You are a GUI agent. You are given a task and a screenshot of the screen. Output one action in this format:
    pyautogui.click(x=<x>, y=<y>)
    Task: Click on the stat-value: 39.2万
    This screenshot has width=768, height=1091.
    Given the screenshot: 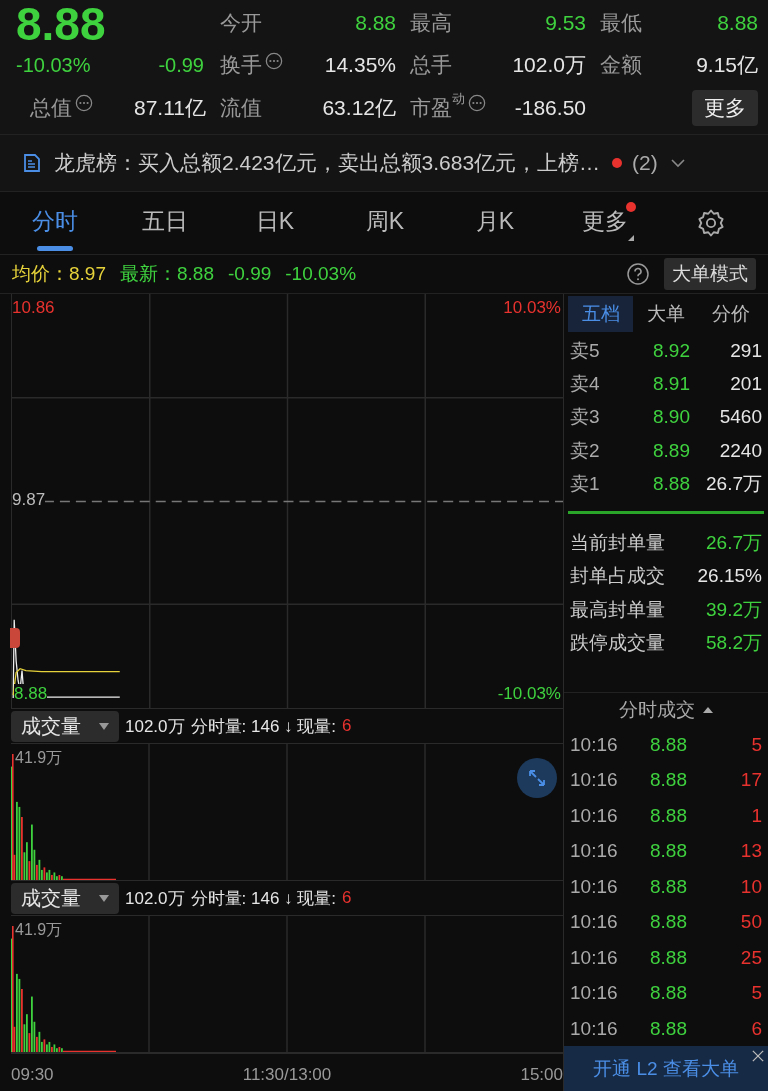 What is the action you would take?
    pyautogui.click(x=734, y=609)
    